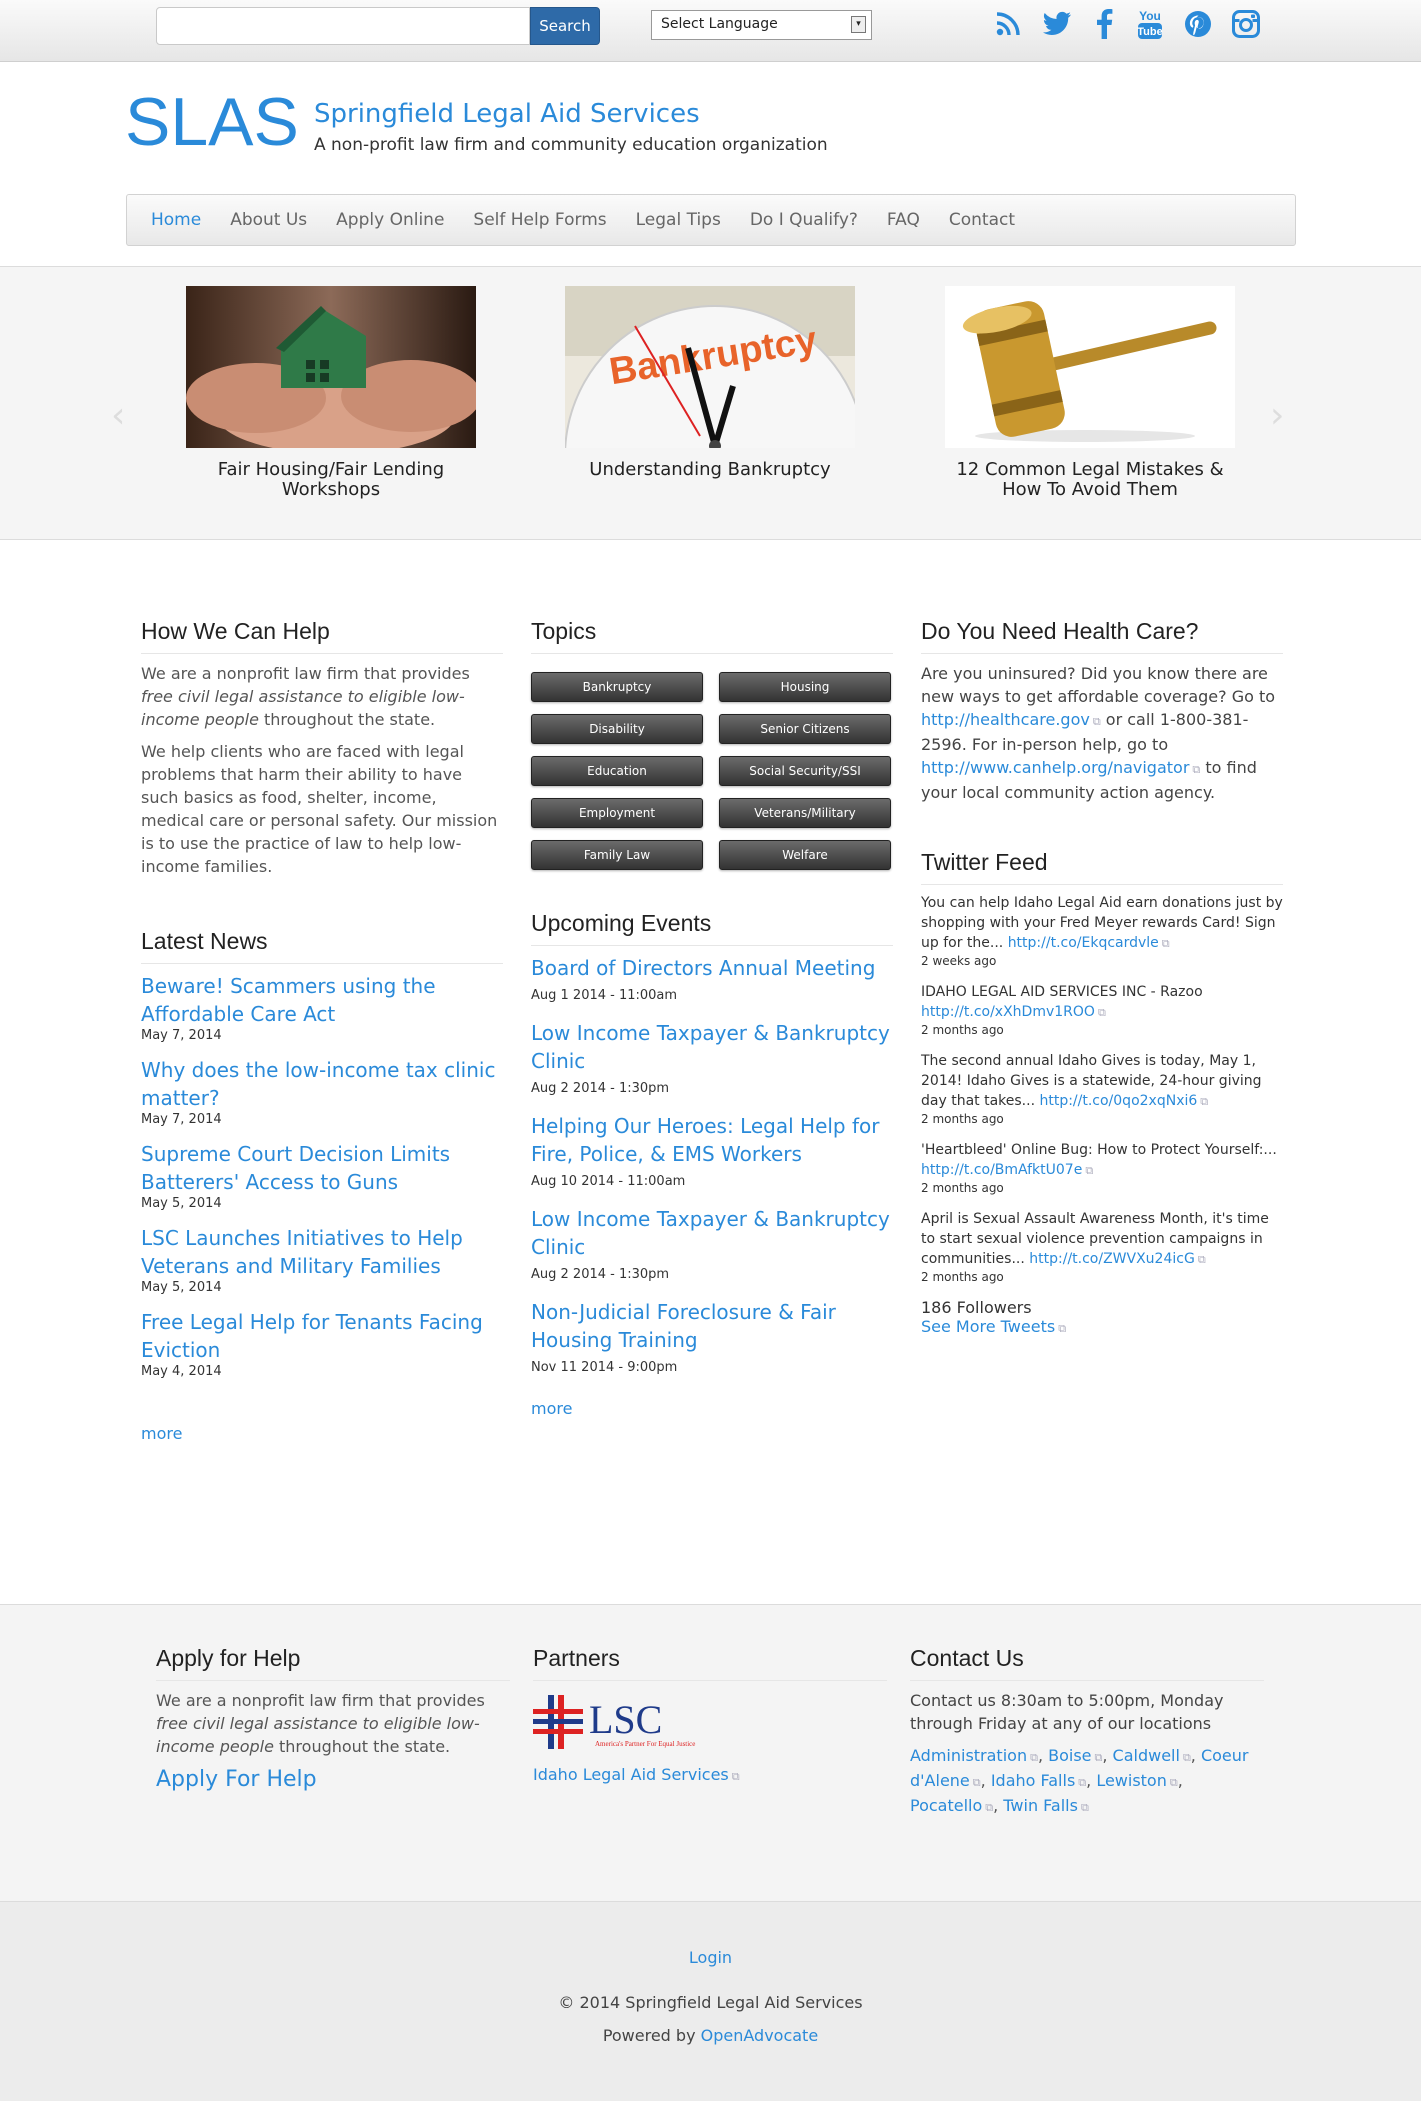 This screenshot has height=2101, width=1421. What do you see at coordinates (710, 1957) in the screenshot?
I see `login-link: Login` at bounding box center [710, 1957].